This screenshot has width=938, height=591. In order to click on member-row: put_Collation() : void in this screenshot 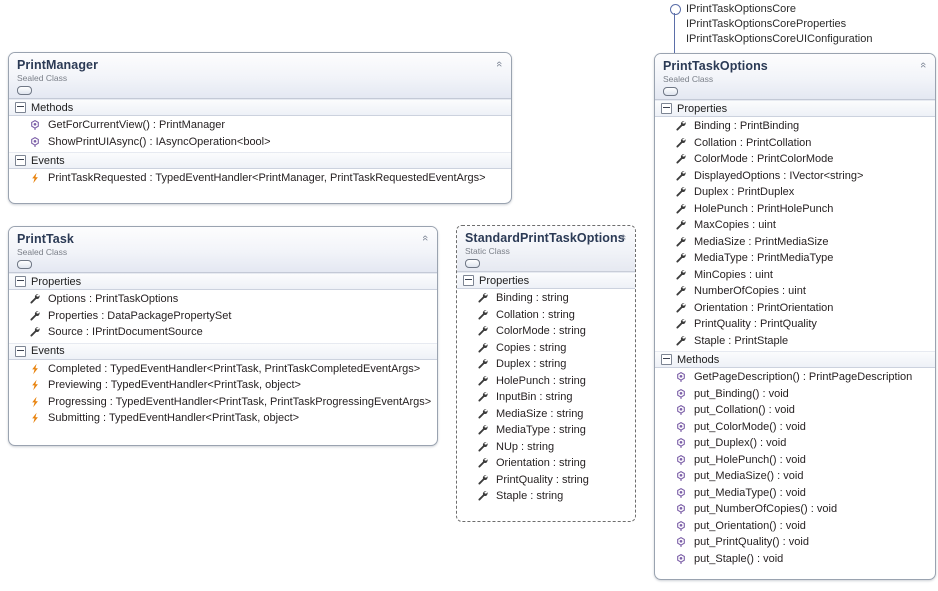, I will do `click(795, 410)`.